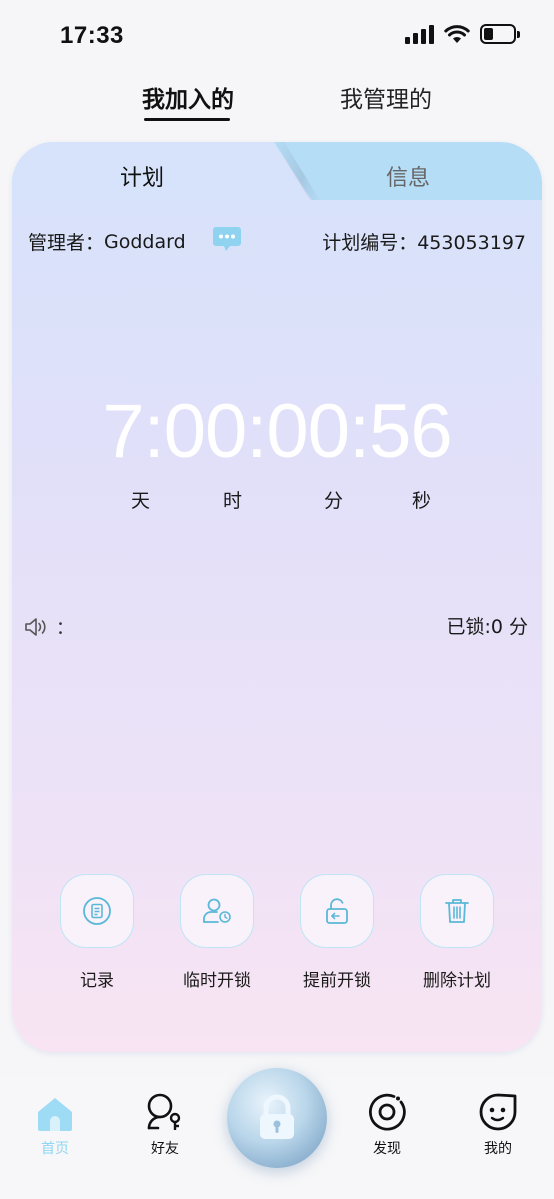 The height and width of the screenshot is (1199, 554). I want to click on action-temp-unlock: 临时开锁, so click(217, 932).